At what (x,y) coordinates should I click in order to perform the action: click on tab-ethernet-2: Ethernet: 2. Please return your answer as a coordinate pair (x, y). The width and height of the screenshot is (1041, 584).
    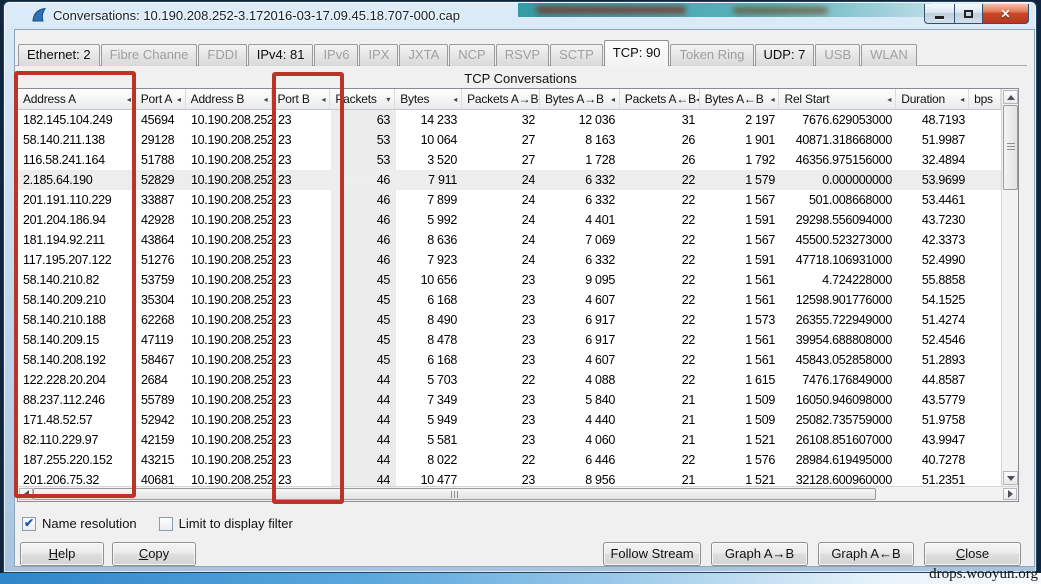
    Looking at the image, I should click on (59, 55).